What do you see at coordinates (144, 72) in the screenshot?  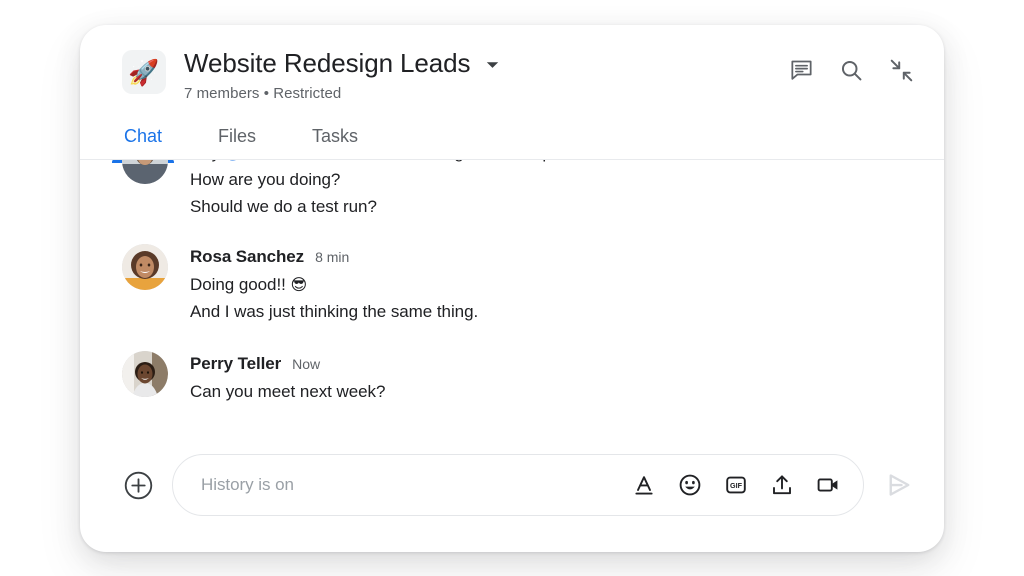 I see `space-avatar-rocket-icon: 🚀` at bounding box center [144, 72].